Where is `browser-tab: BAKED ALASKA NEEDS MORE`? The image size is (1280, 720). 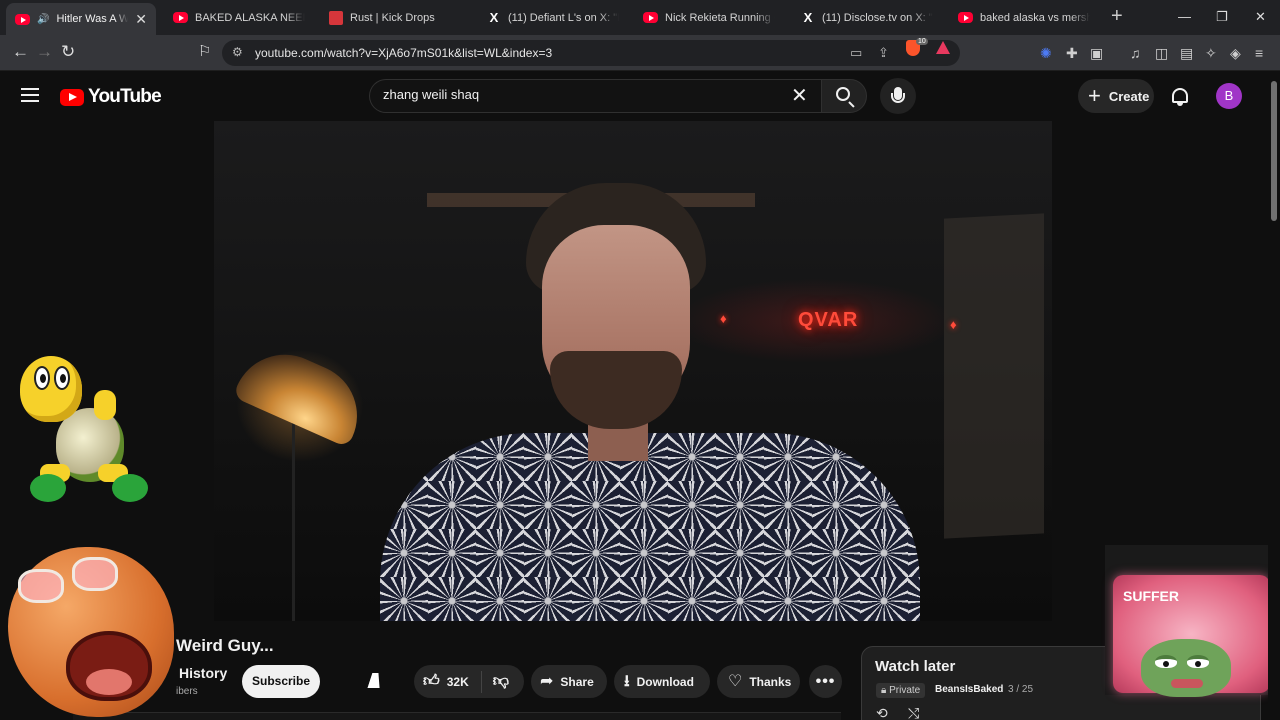 browser-tab: BAKED ALASKA NEEDS MORE is located at coordinates (239, 17).